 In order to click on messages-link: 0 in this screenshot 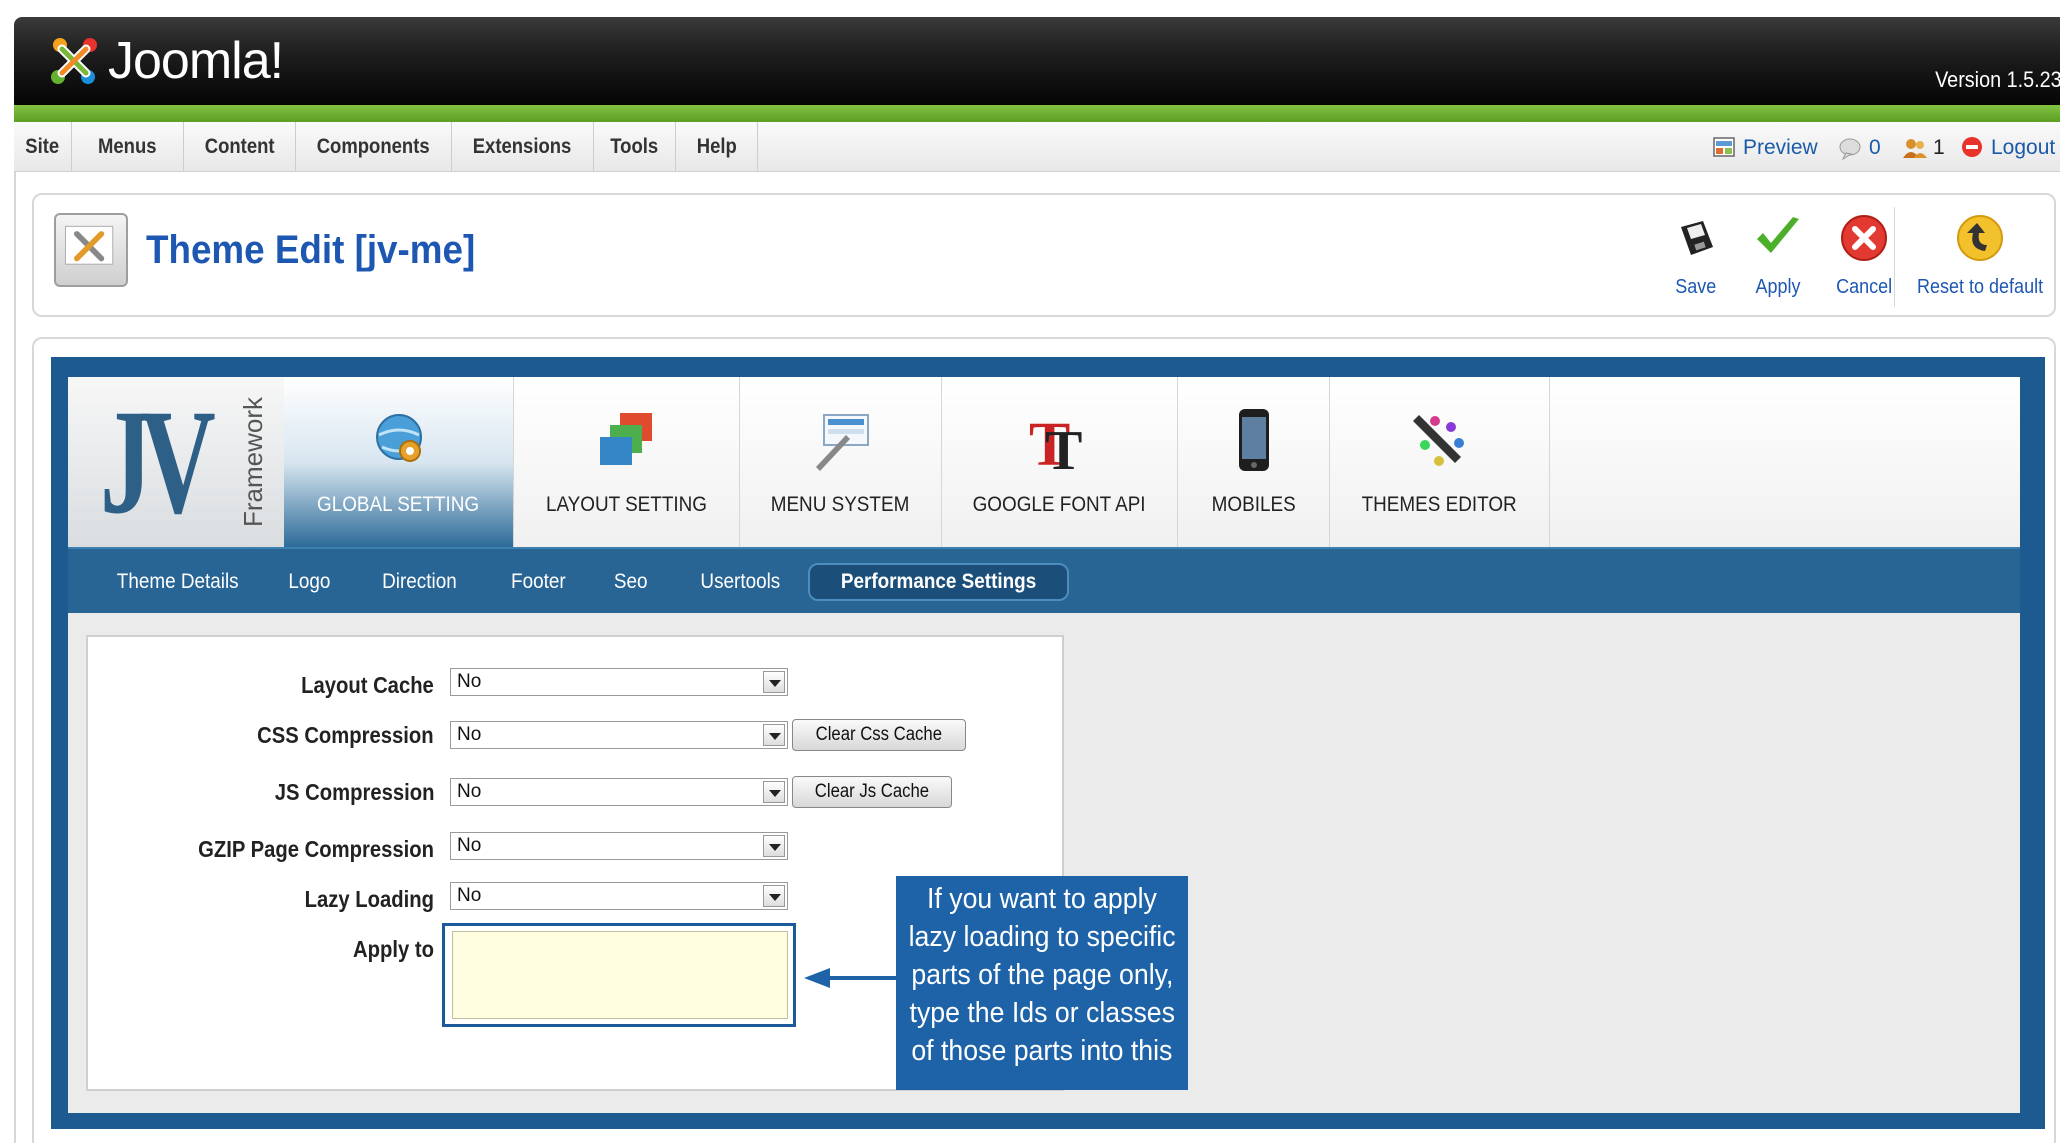, I will do `click(1859, 148)`.